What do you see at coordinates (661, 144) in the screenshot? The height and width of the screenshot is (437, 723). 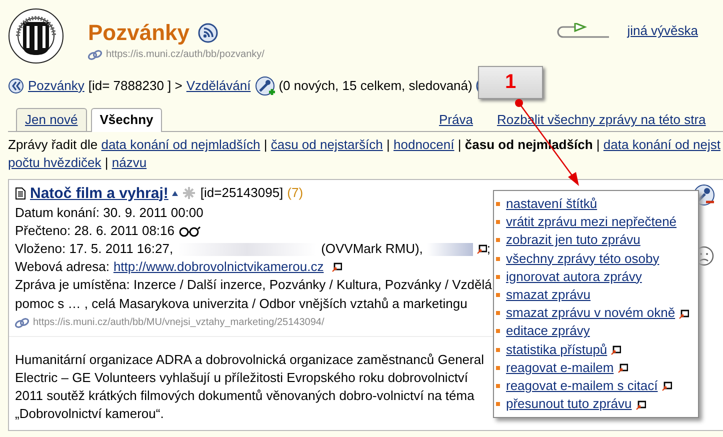 I see `sort-option: data konání od nejst` at bounding box center [661, 144].